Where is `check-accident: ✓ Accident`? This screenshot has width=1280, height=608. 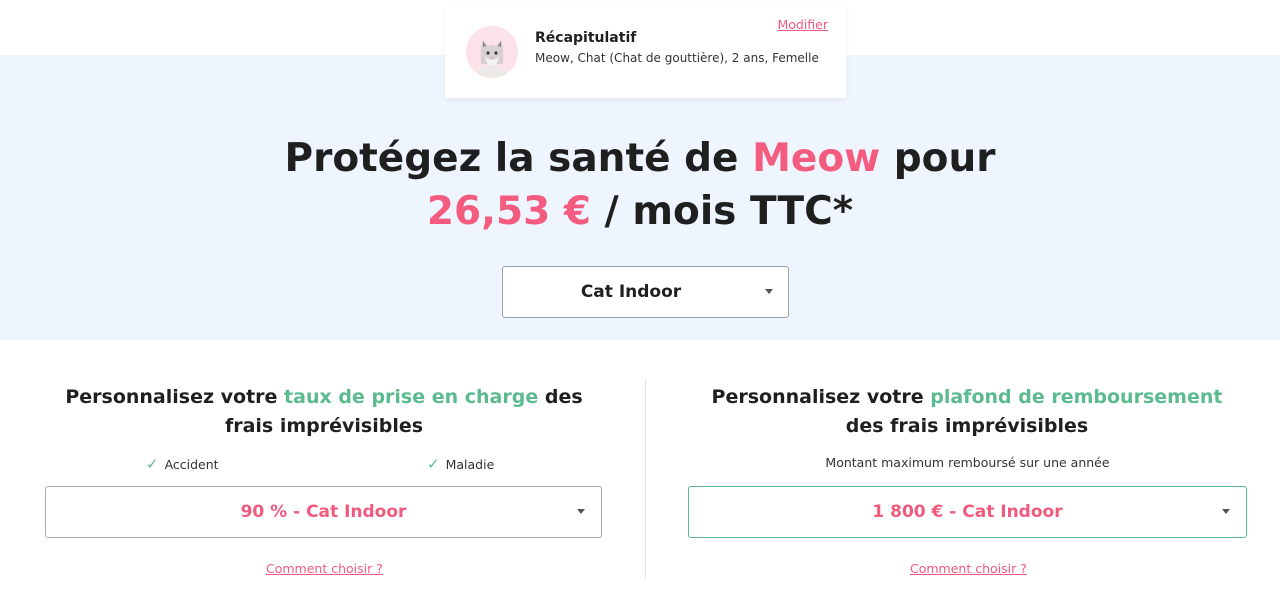
check-accident: ✓ Accident is located at coordinates (182, 464).